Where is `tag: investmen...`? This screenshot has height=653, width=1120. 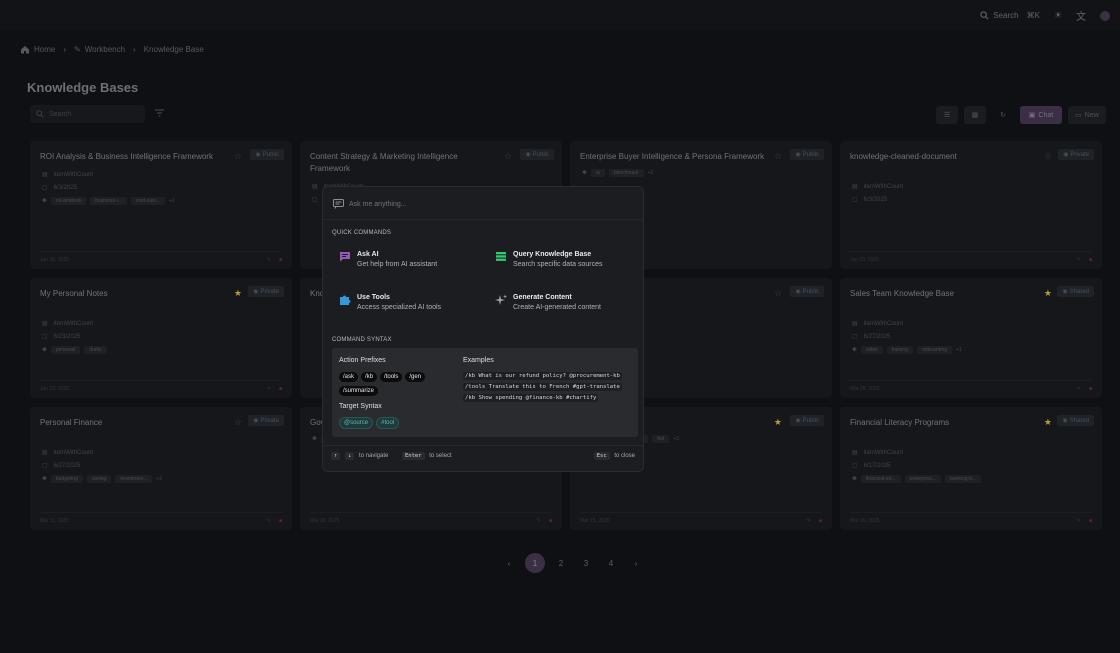
tag: investmen... is located at coordinates (134, 479).